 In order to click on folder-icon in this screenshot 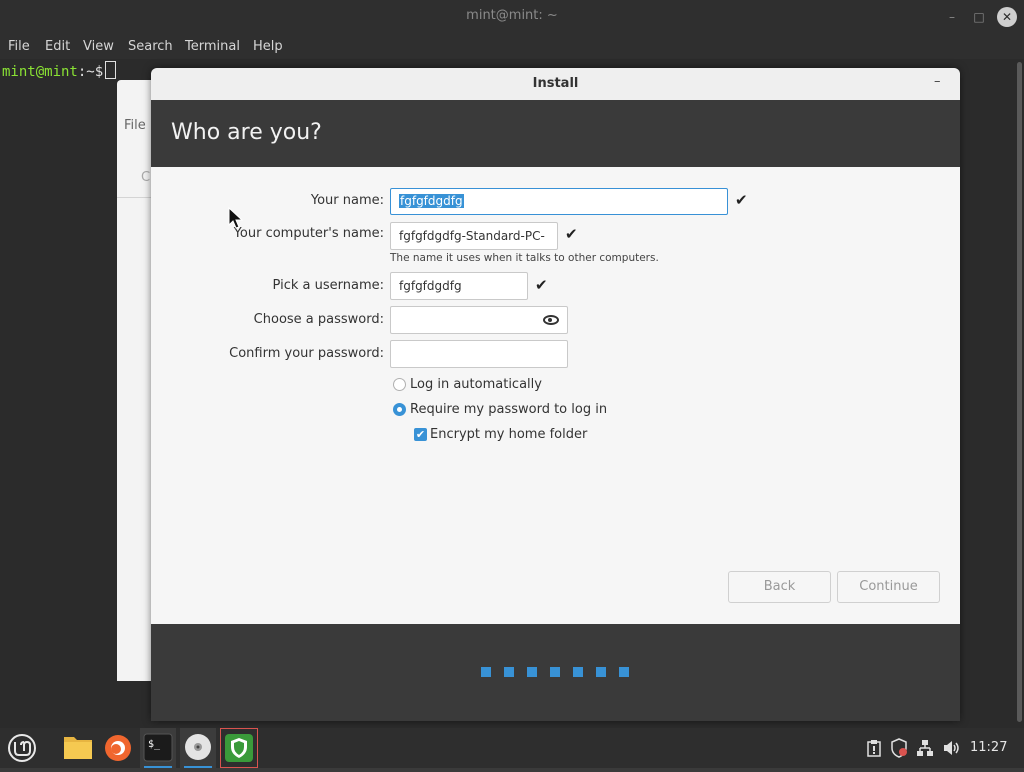, I will do `click(78, 748)`.